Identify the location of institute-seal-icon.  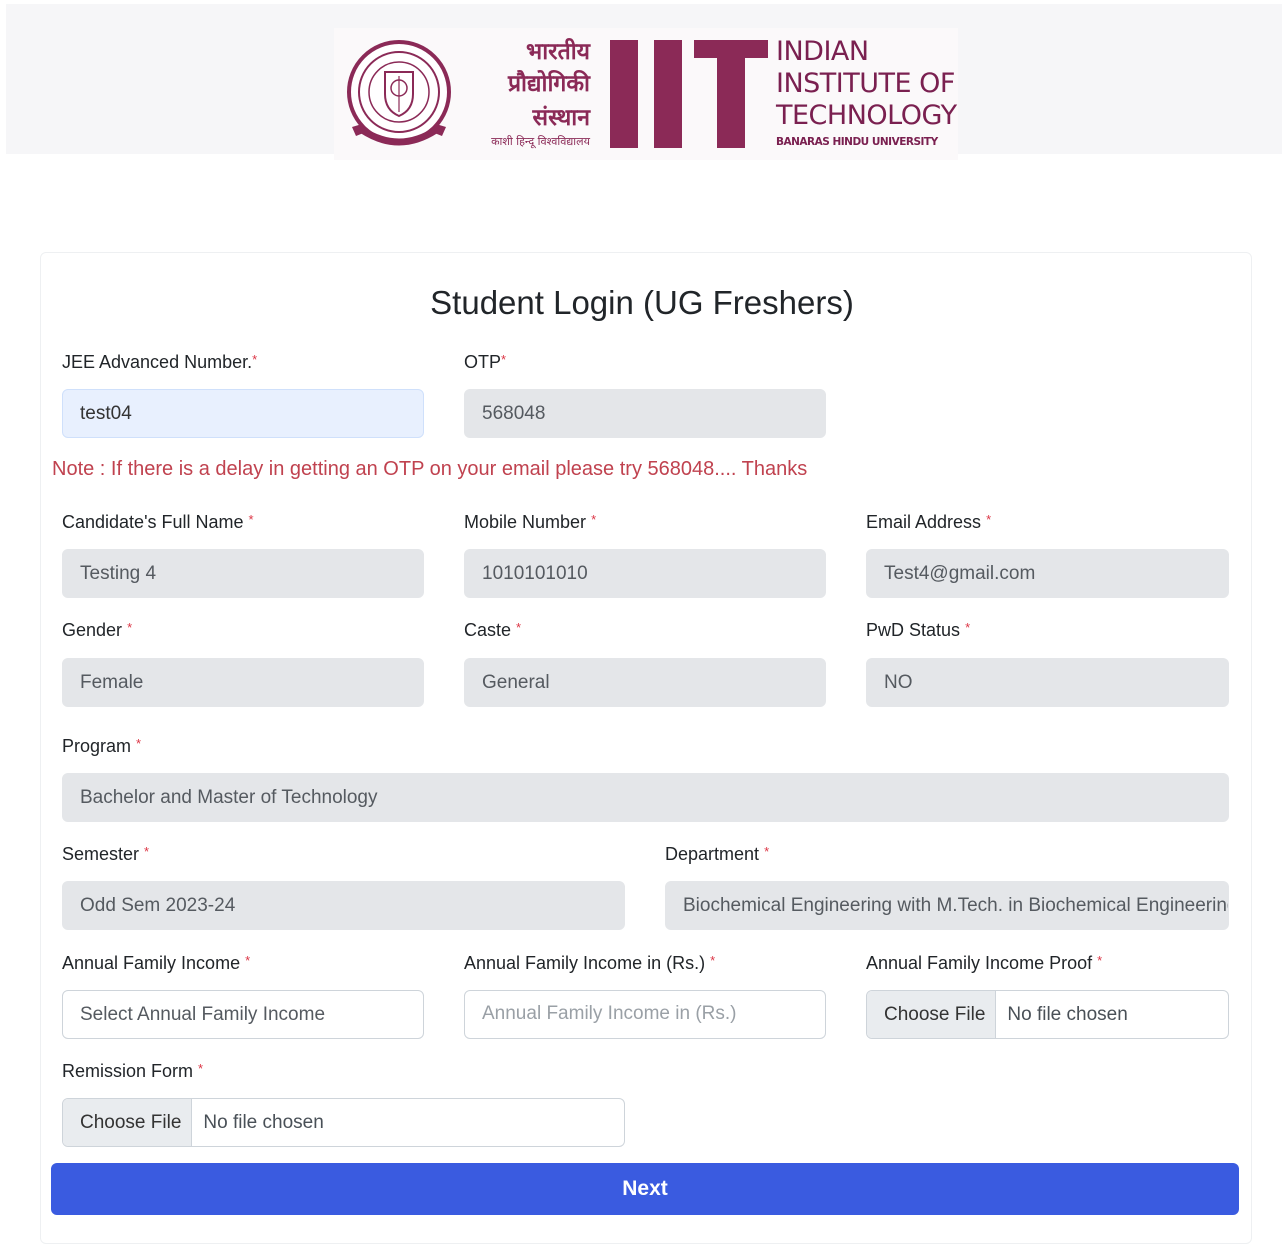
(399, 93).